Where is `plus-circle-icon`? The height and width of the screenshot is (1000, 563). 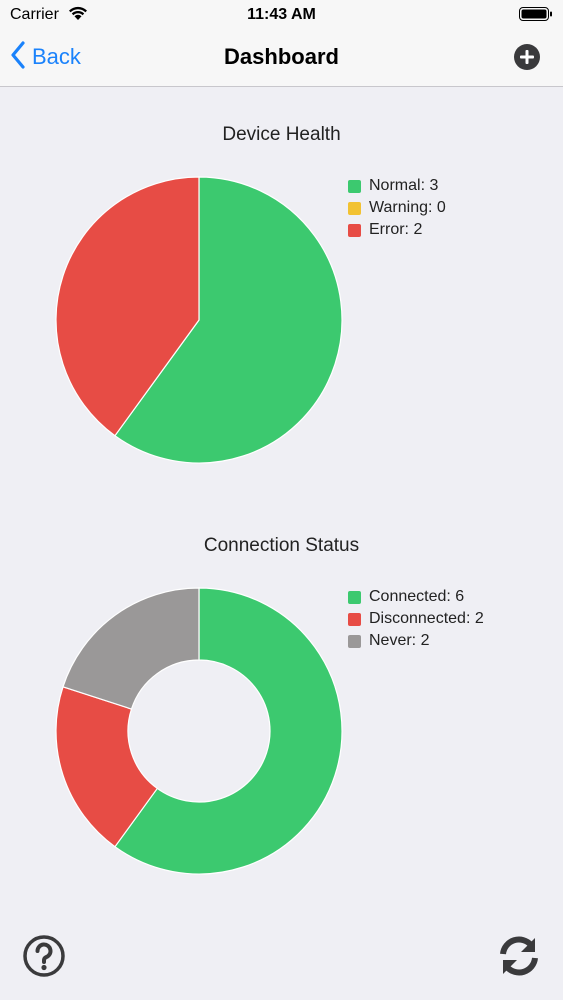
plus-circle-icon is located at coordinates (527, 59).